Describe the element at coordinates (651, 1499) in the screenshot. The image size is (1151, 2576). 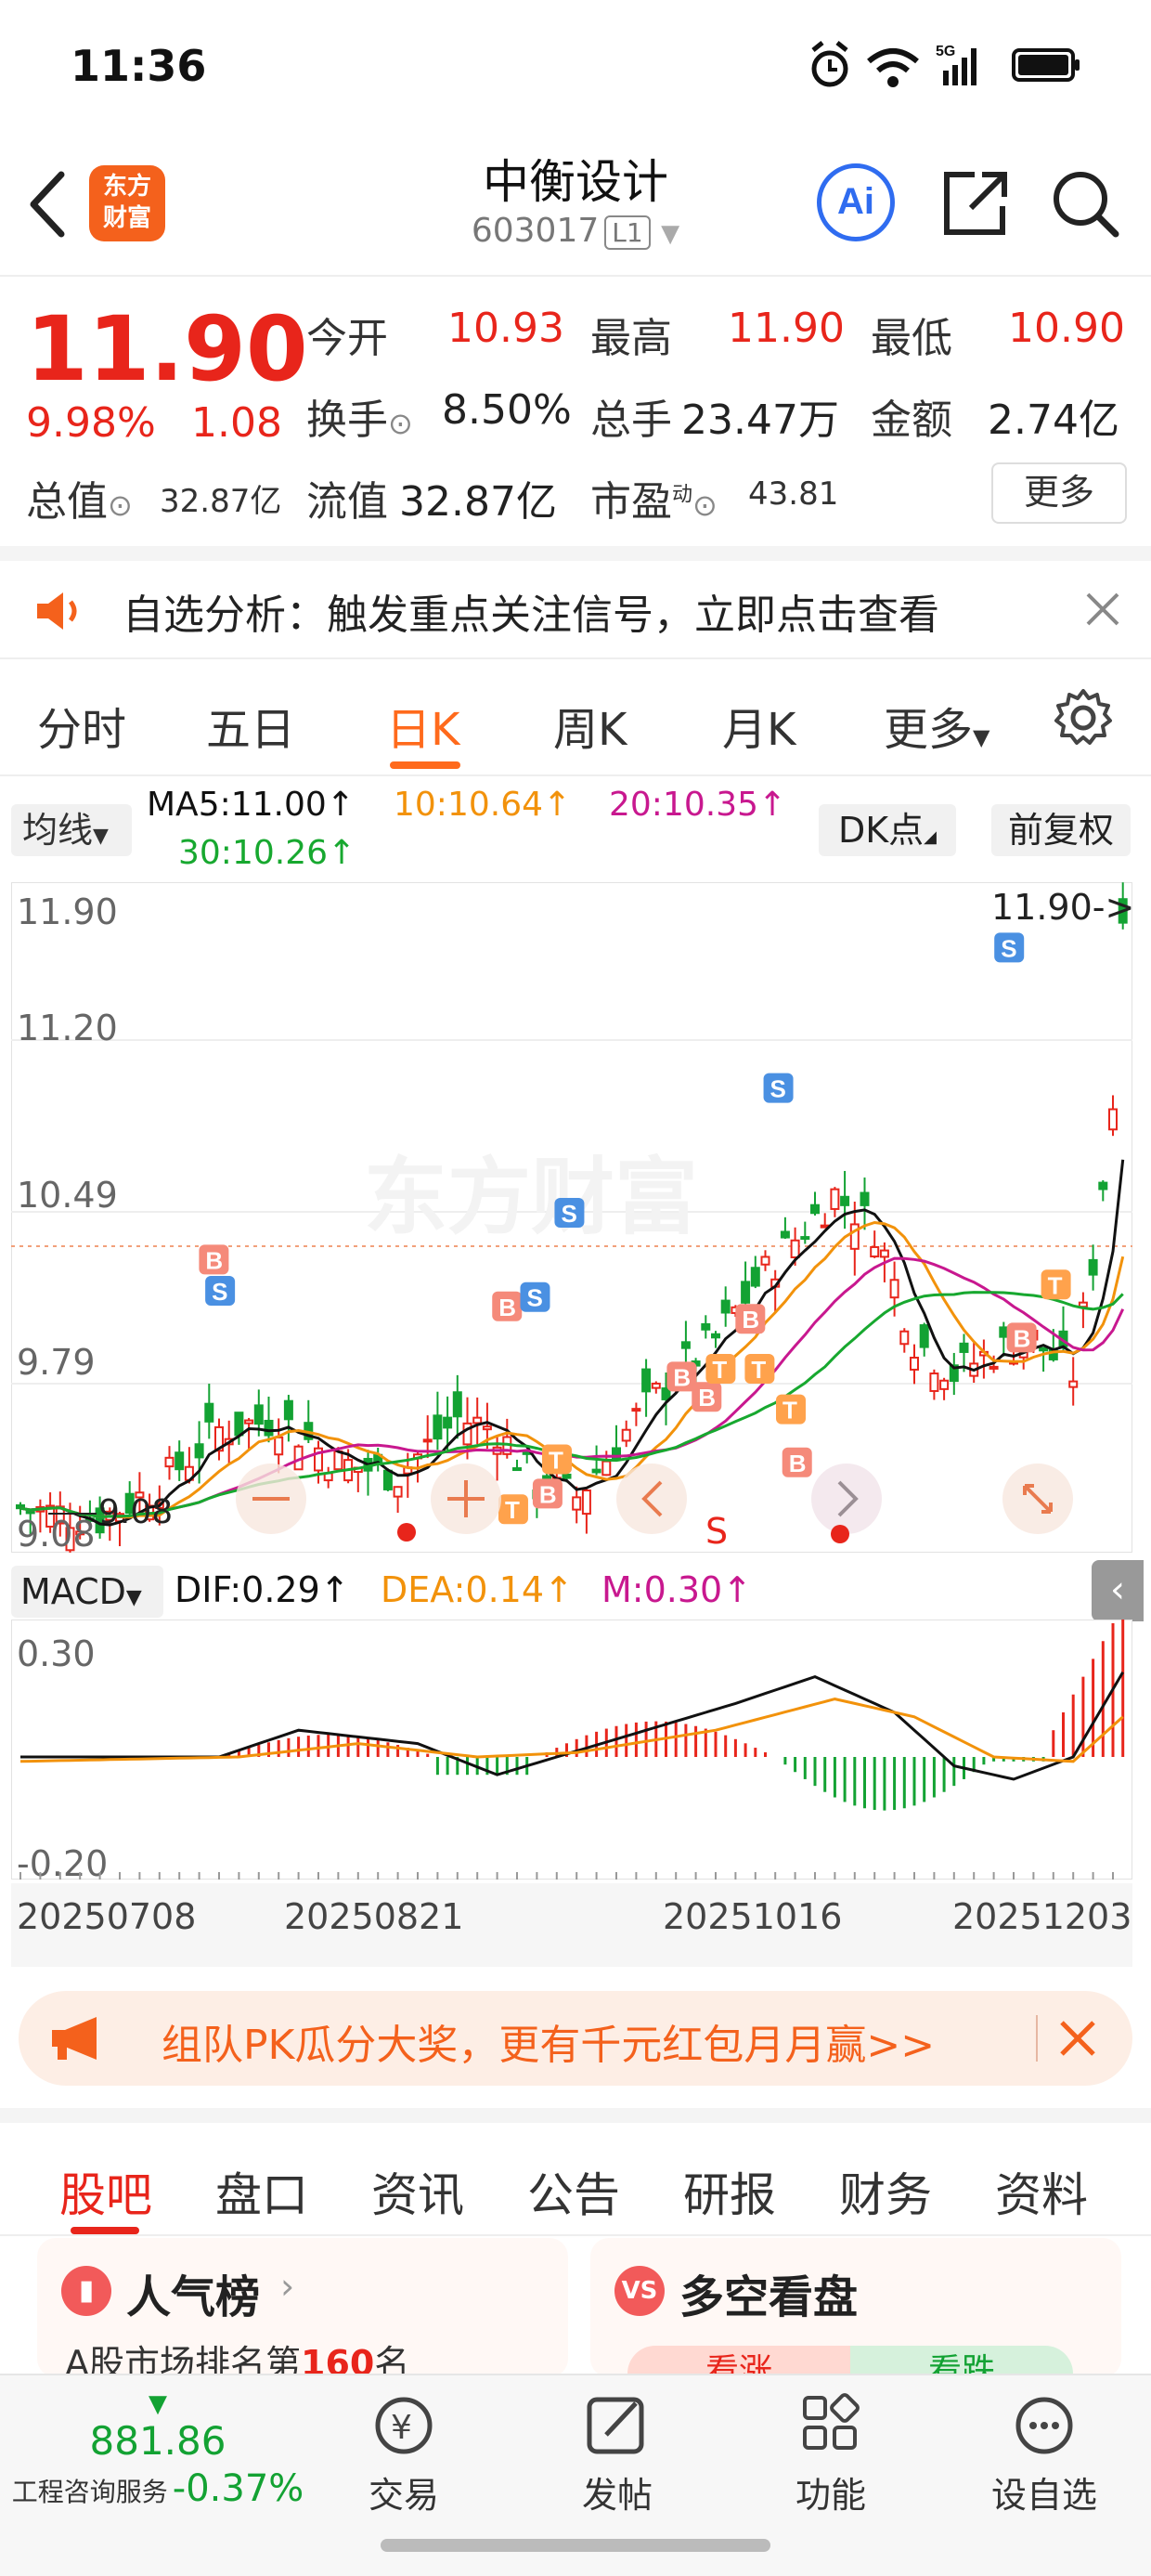
I see `scroll-left-button` at that location.